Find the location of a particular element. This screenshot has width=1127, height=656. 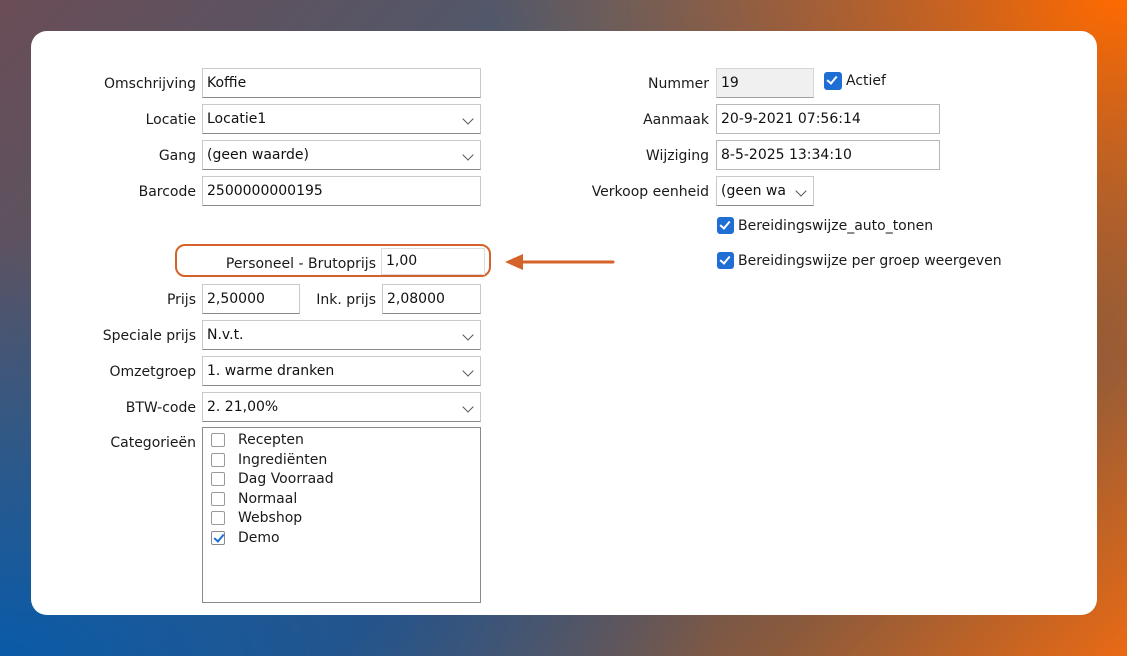

gang-label: Gang is located at coordinates (177, 156).